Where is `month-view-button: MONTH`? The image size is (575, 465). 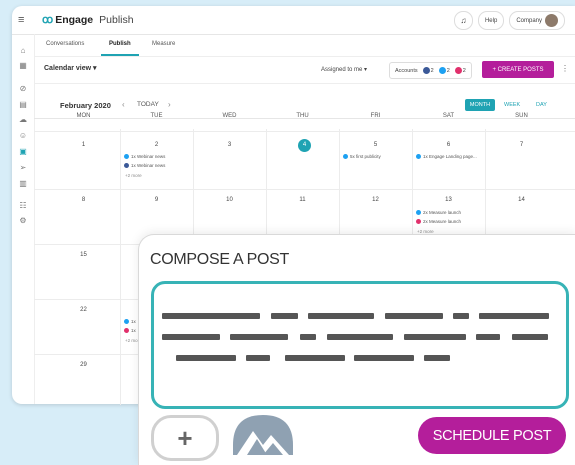
month-view-button: MONTH is located at coordinates (480, 105).